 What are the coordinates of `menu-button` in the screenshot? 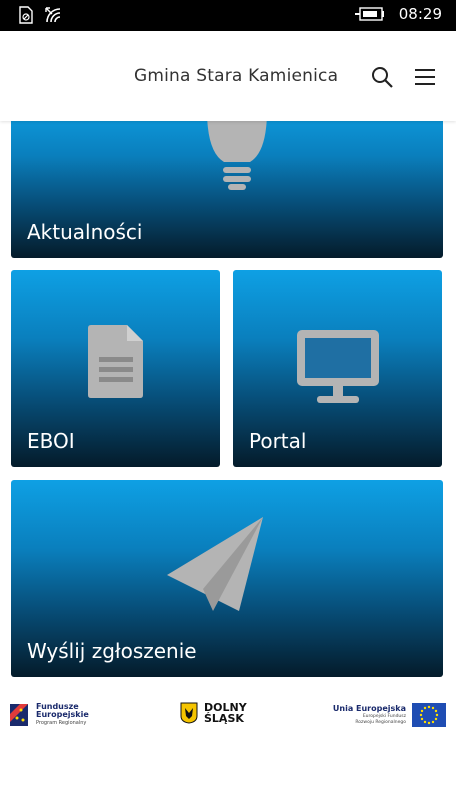 It's located at (425, 77).